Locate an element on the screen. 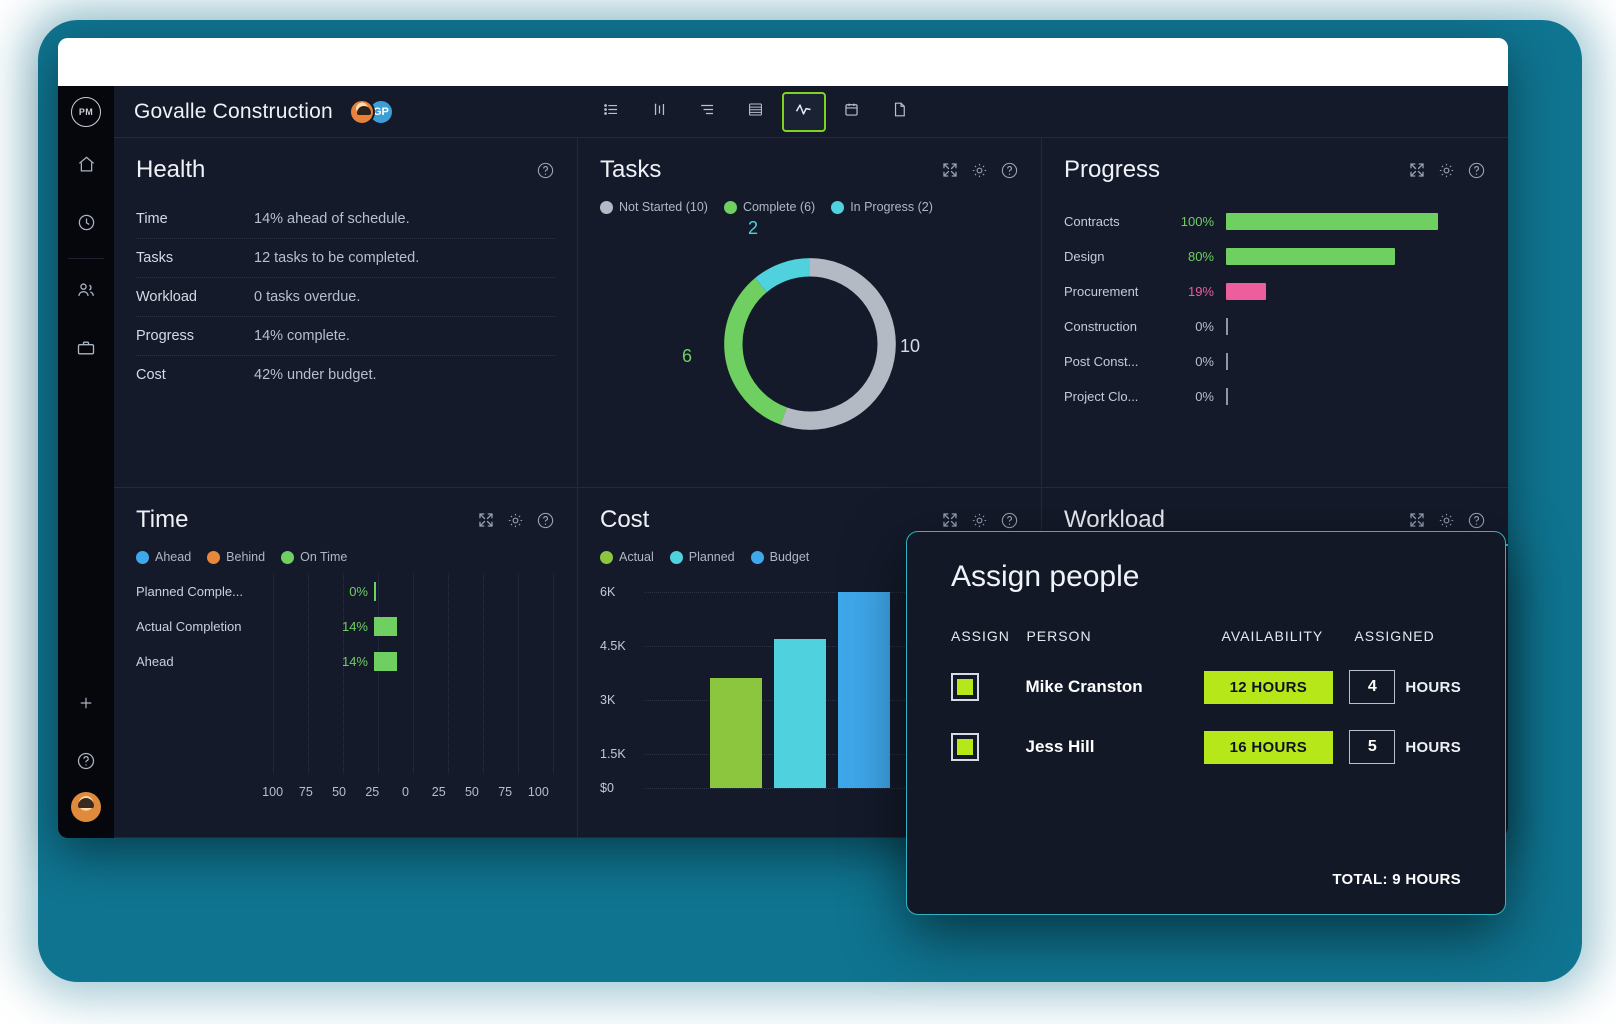 The width and height of the screenshot is (1616, 1024). axis-tick: 1.5K is located at coordinates (613, 754).